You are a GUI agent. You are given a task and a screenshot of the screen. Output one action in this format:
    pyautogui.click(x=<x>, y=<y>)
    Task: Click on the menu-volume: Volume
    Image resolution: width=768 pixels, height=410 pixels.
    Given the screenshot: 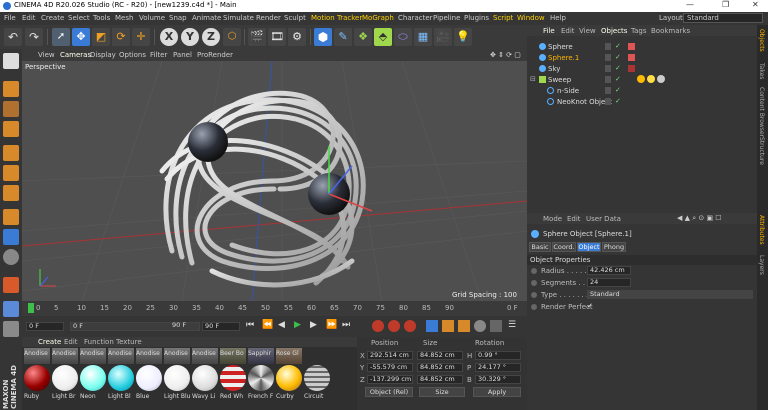 What is the action you would take?
    pyautogui.click(x=152, y=18)
    